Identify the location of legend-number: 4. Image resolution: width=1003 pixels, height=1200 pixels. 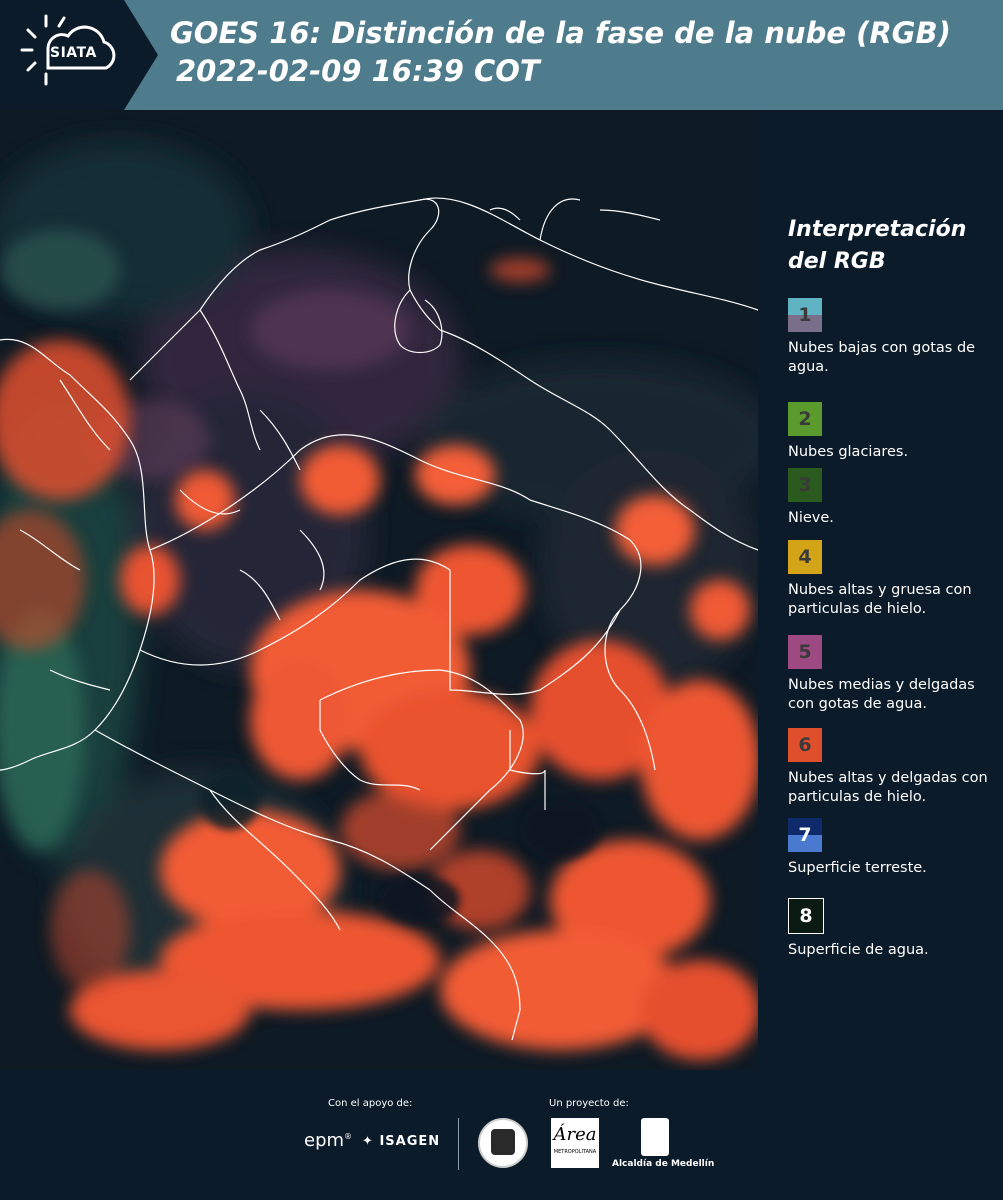
(805, 557).